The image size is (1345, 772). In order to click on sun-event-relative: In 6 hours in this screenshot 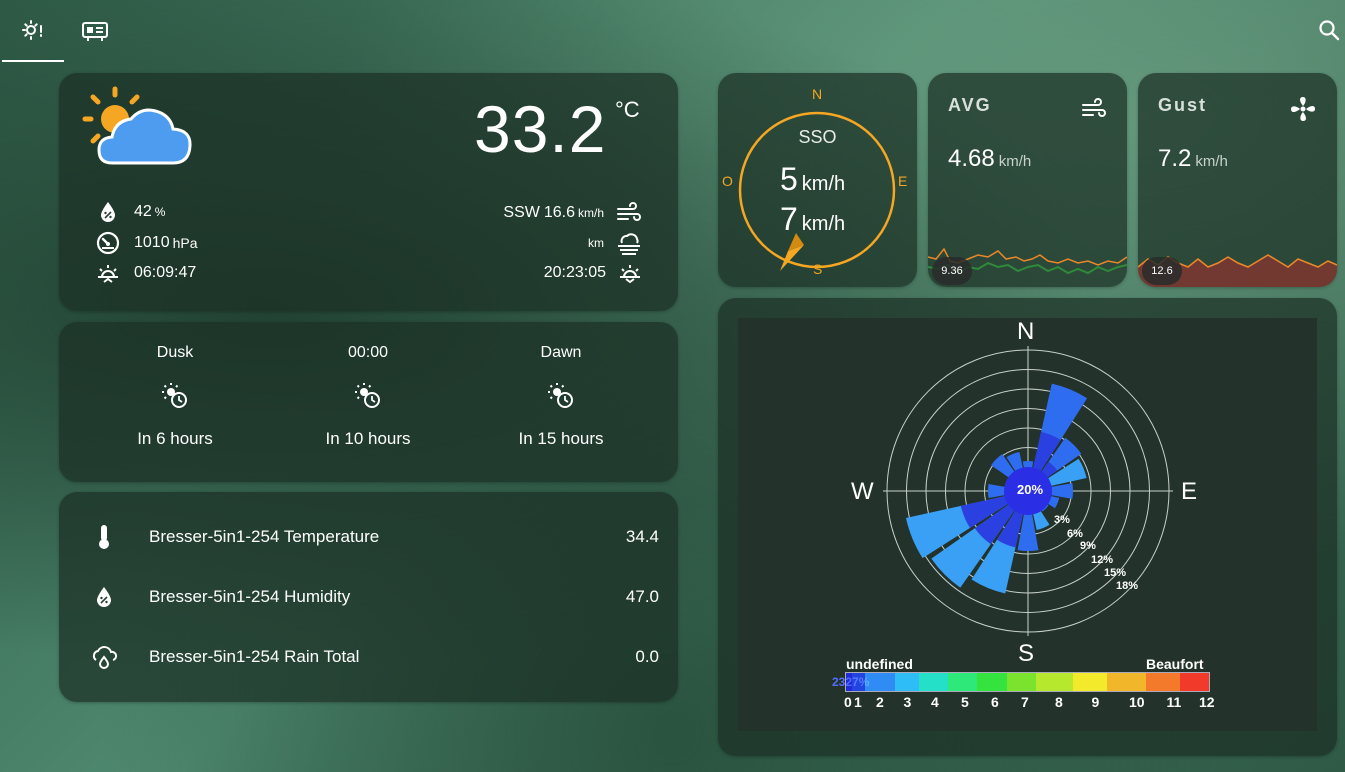, I will do `click(175, 438)`.